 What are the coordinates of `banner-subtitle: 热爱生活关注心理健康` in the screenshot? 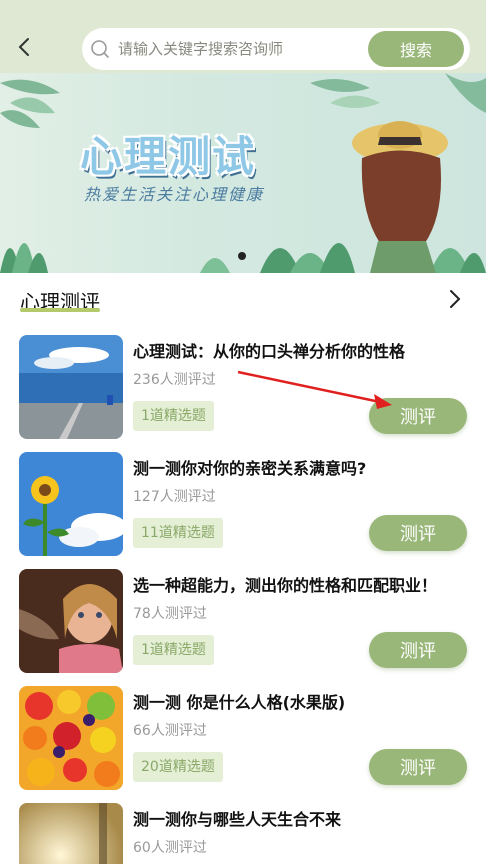 It's located at (174, 194).